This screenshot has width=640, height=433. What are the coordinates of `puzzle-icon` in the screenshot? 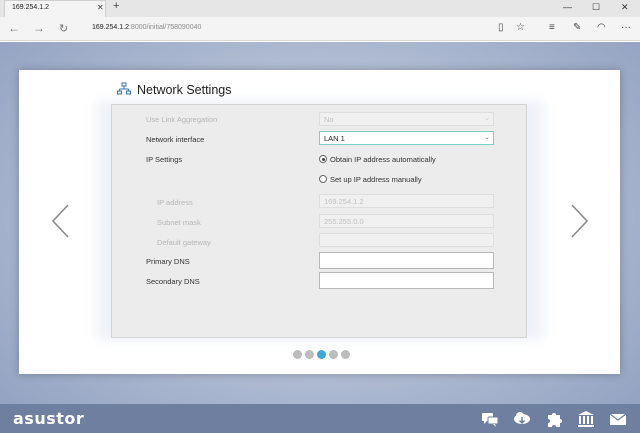 It's located at (554, 419).